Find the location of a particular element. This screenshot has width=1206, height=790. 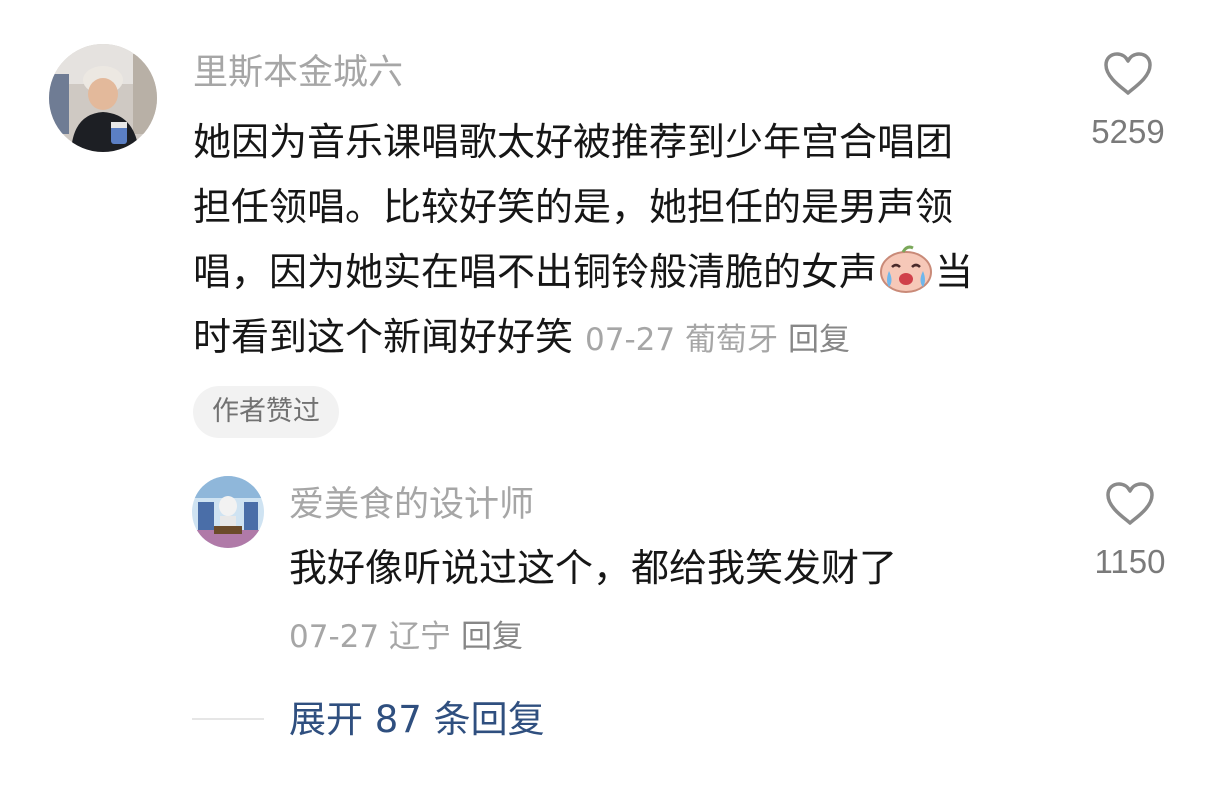

comment-line-text: 唱，因为她实在唱不出铜铃般清脆的女声 is located at coordinates (535, 272).